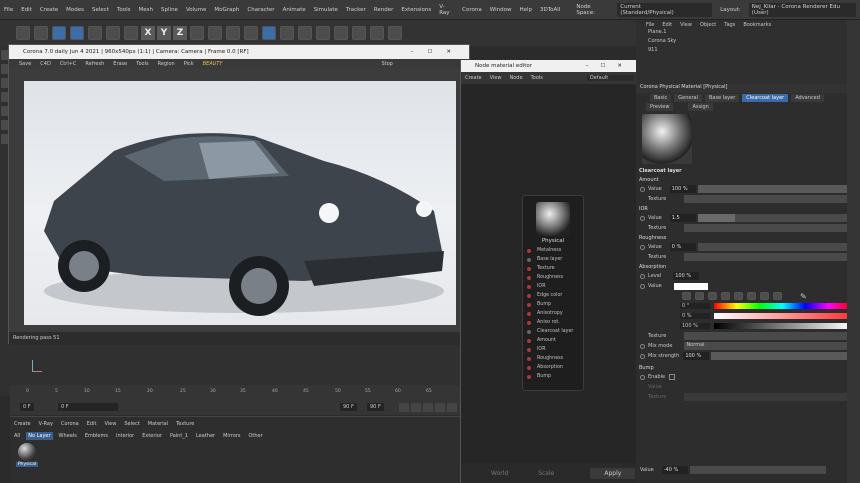 The height and width of the screenshot is (483, 860). I want to click on preview-end-field: 90 F, so click(375, 407).